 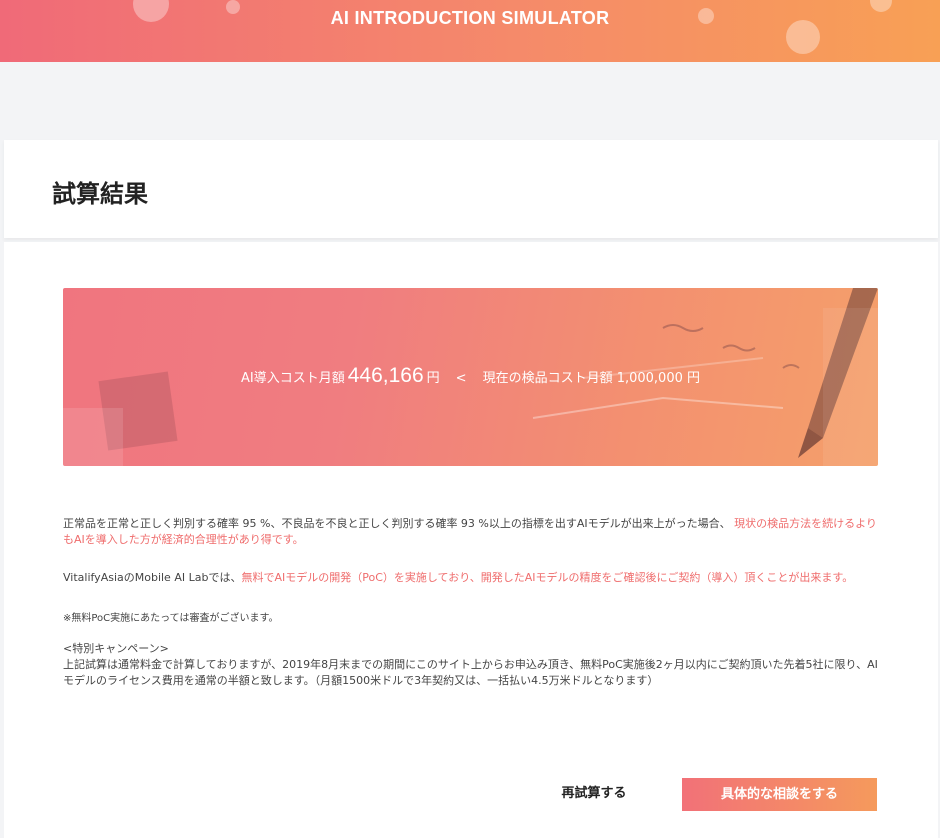 What do you see at coordinates (116, 648) in the screenshot?
I see `campaign-heading: <特別キャンペーン>` at bounding box center [116, 648].